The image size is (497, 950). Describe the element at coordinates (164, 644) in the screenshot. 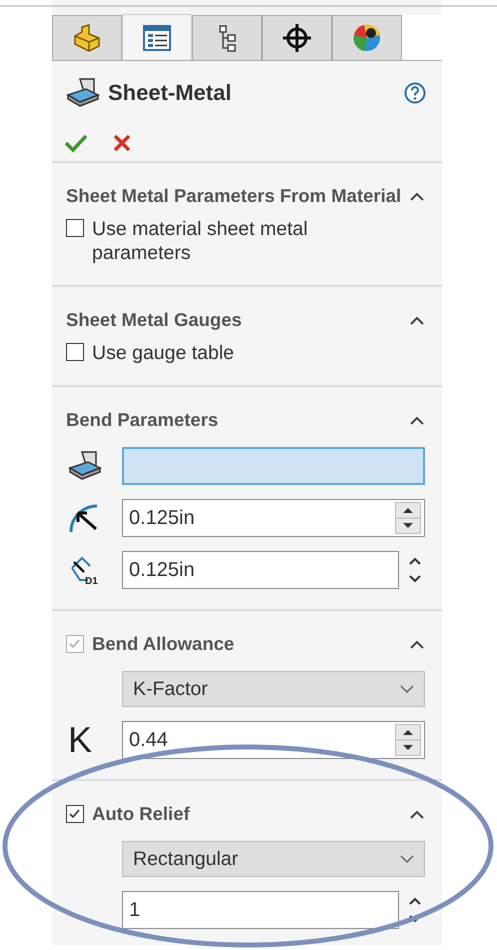

I see `section-title: Bend Allowance` at that location.